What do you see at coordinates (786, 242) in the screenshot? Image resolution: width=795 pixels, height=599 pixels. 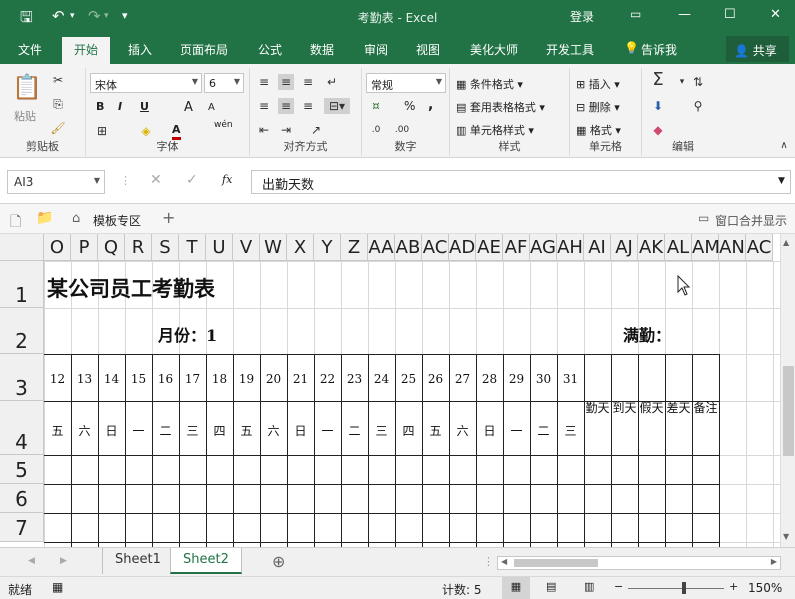 I see `scroll-up-icon: ▲` at bounding box center [786, 242].